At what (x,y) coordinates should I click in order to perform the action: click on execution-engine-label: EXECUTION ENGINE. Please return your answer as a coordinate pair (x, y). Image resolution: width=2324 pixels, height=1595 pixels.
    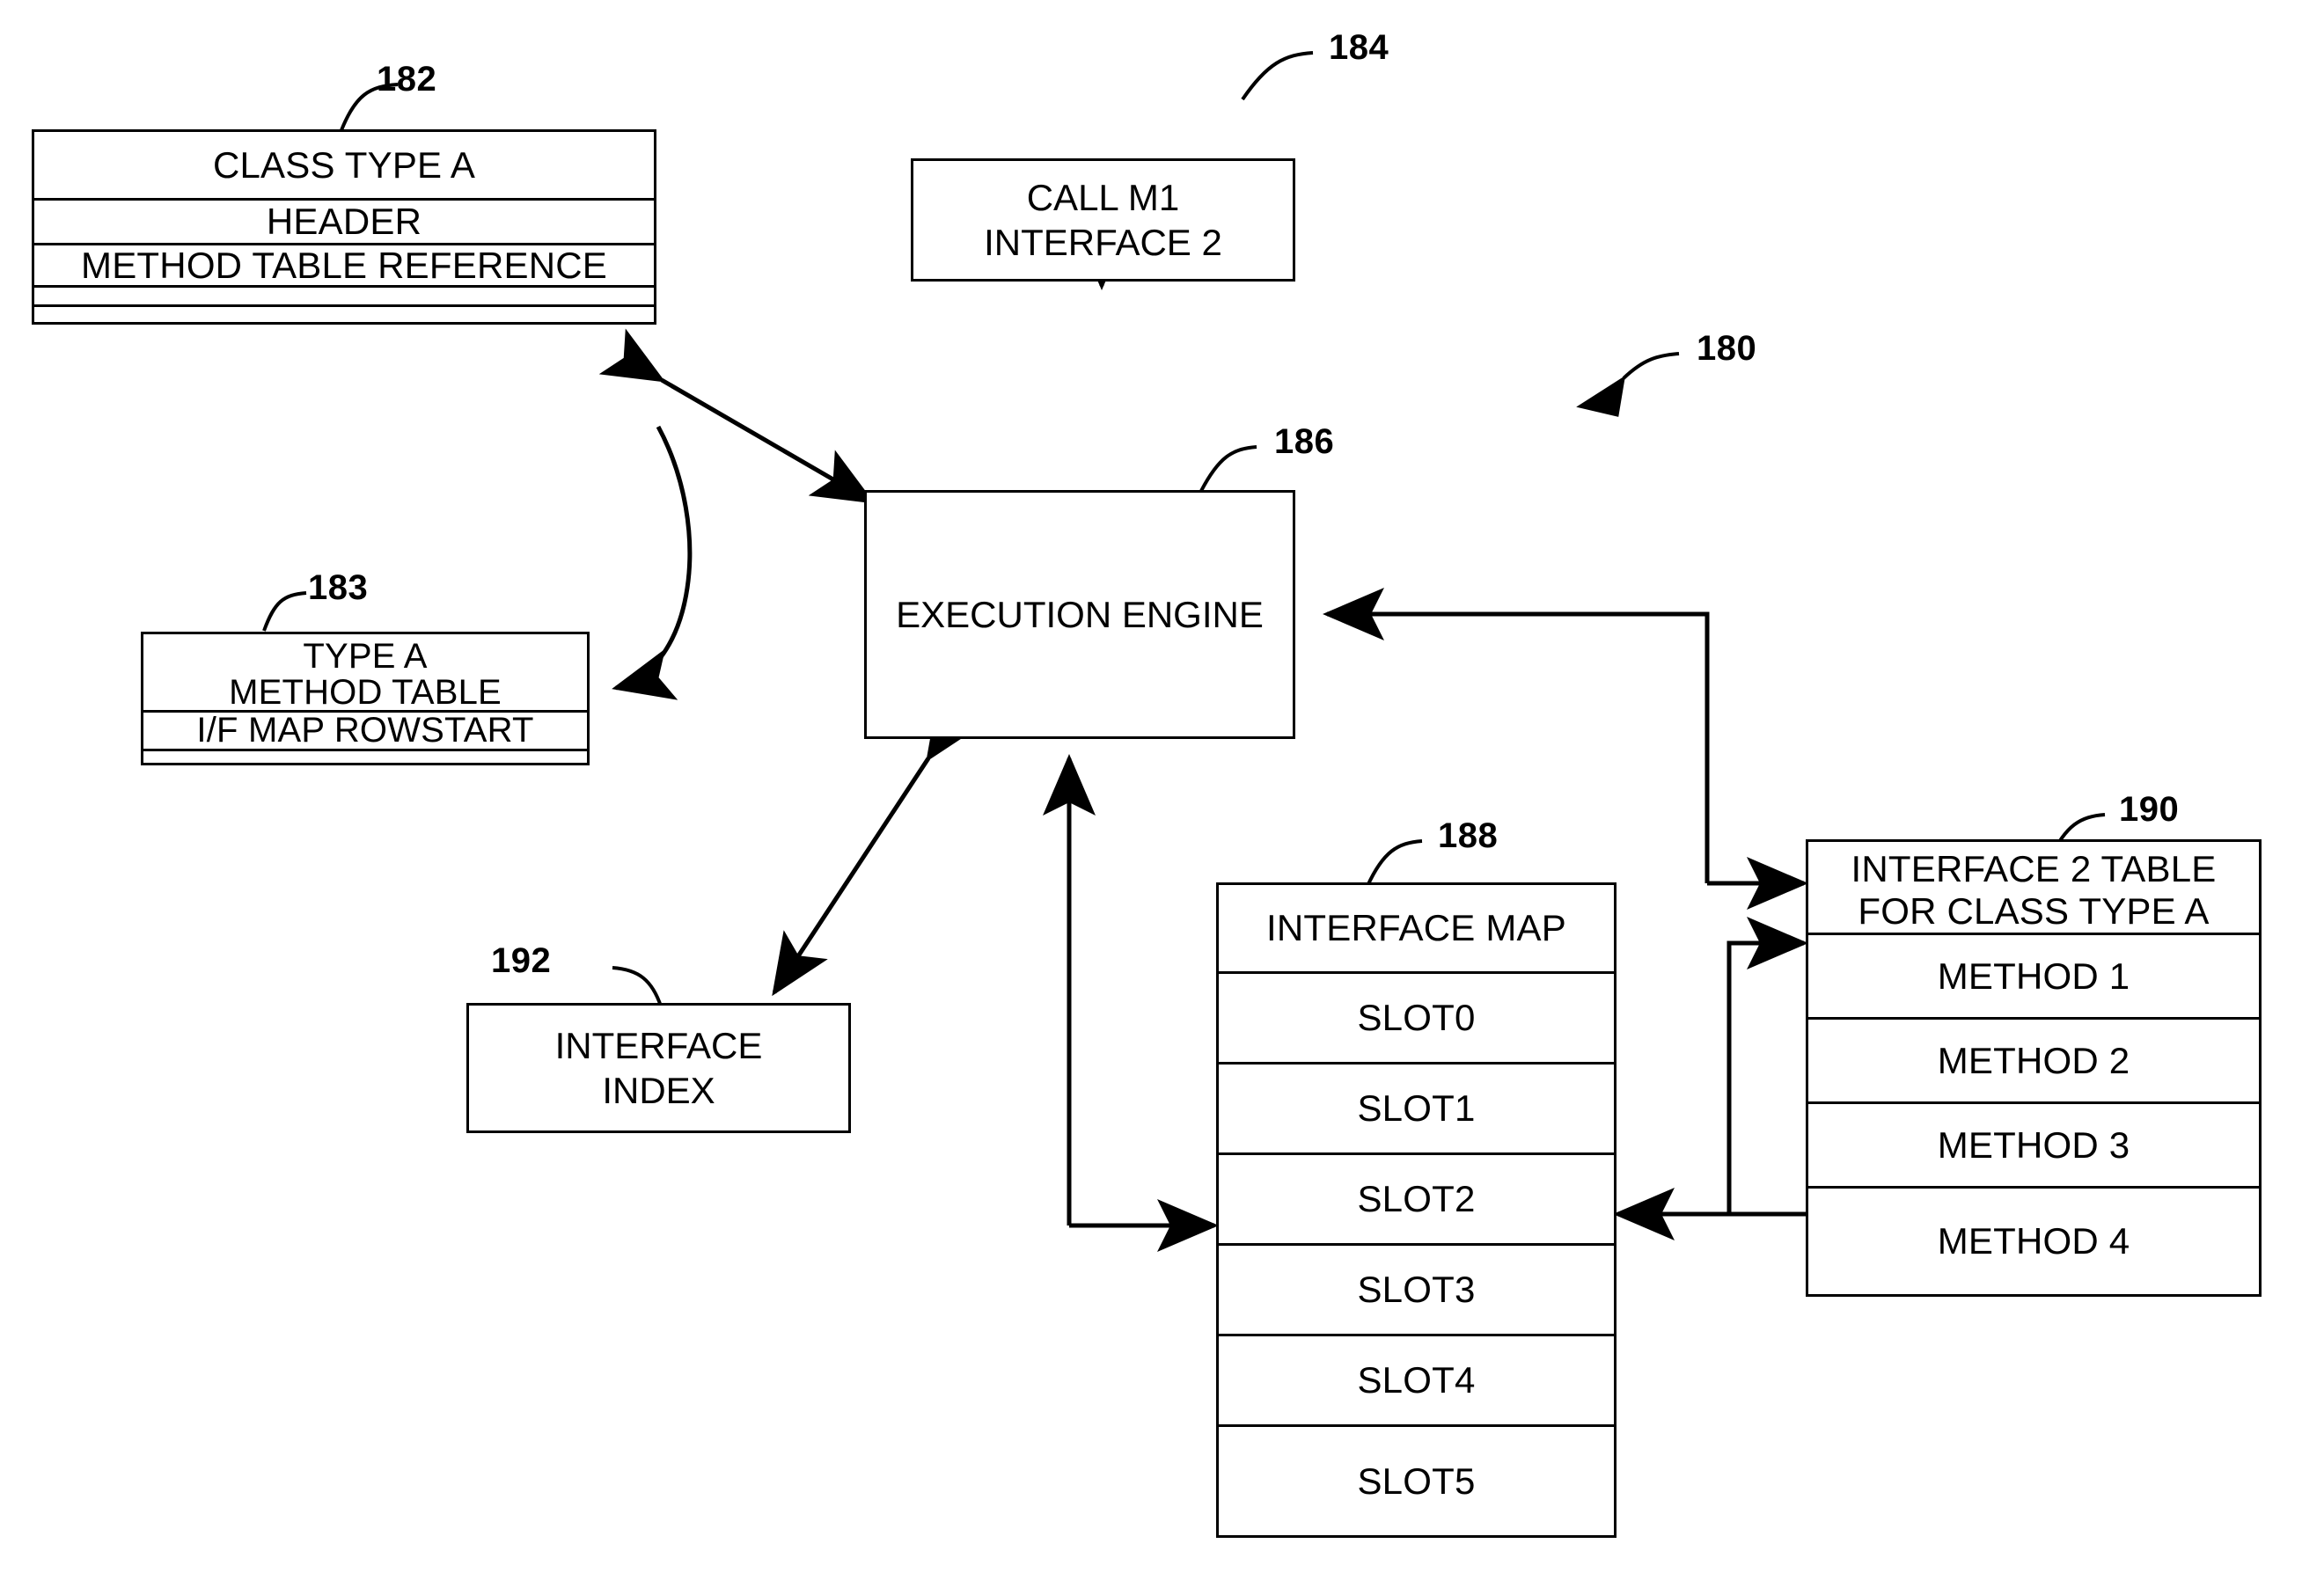
    Looking at the image, I should click on (1080, 614).